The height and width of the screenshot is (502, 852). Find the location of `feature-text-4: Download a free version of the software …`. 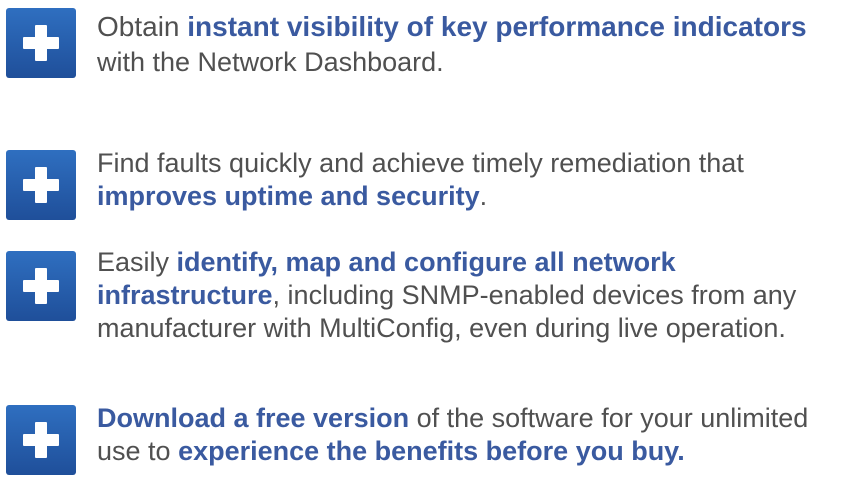

feature-text-4: Download a free version of the software … is located at coordinates (453, 434).